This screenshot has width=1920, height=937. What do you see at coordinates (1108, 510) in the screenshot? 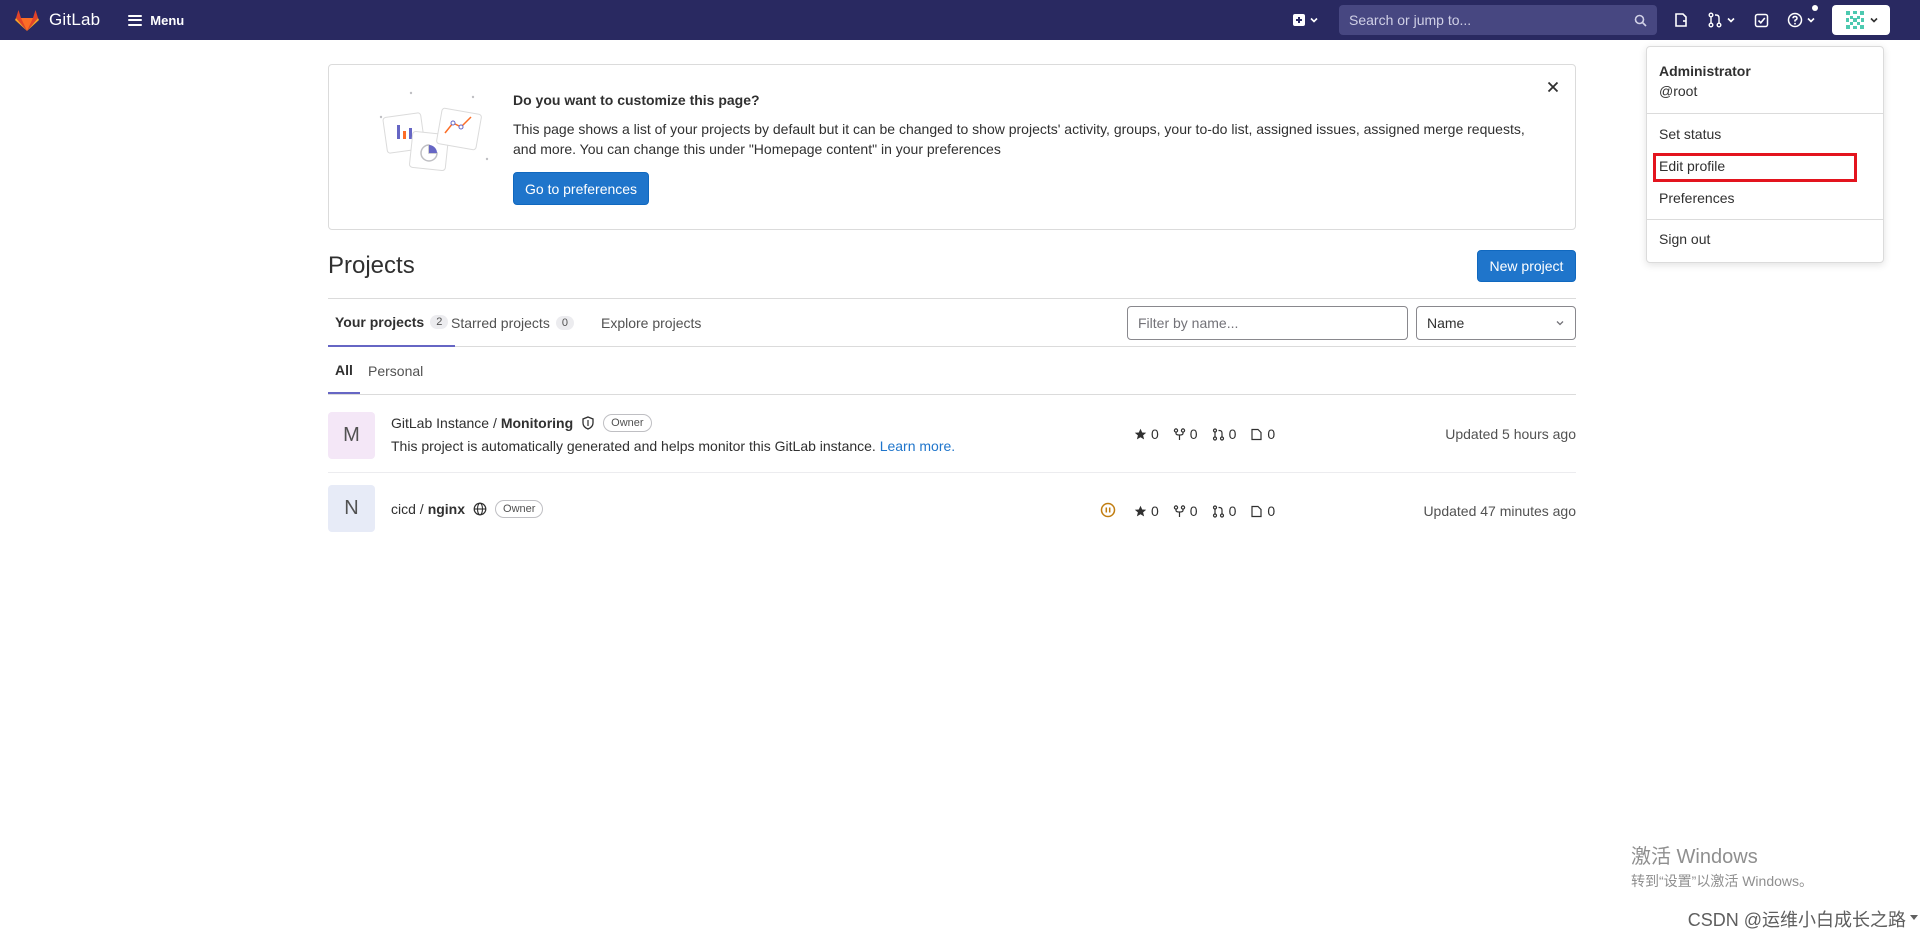
I see `pipeline-paused-icon` at bounding box center [1108, 510].